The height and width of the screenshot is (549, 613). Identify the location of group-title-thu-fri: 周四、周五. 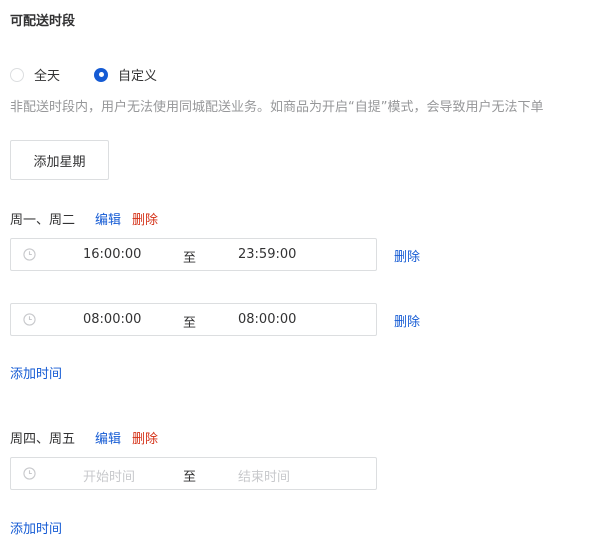
(43, 439).